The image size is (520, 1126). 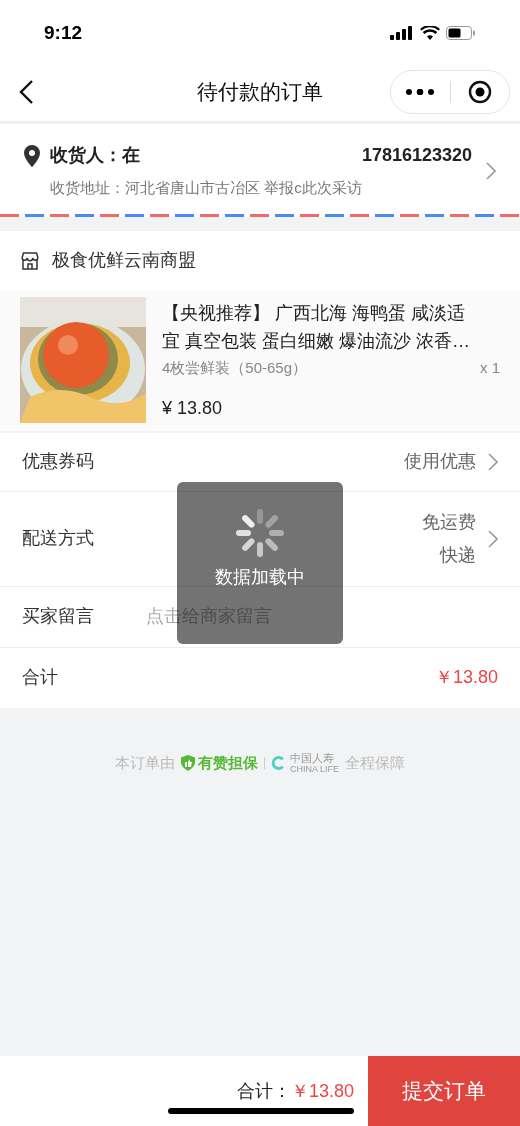 What do you see at coordinates (260, 533) in the screenshot?
I see `loading-spinner-icon` at bounding box center [260, 533].